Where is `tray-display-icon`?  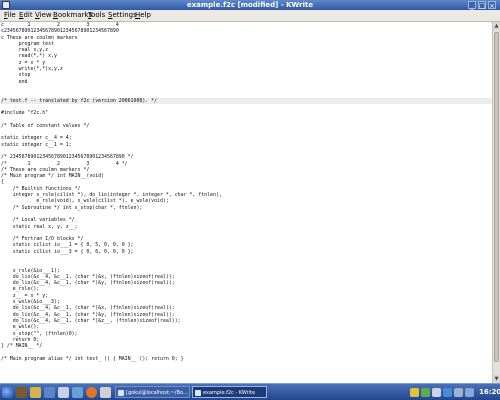
tray-display-icon is located at coordinates (458, 392).